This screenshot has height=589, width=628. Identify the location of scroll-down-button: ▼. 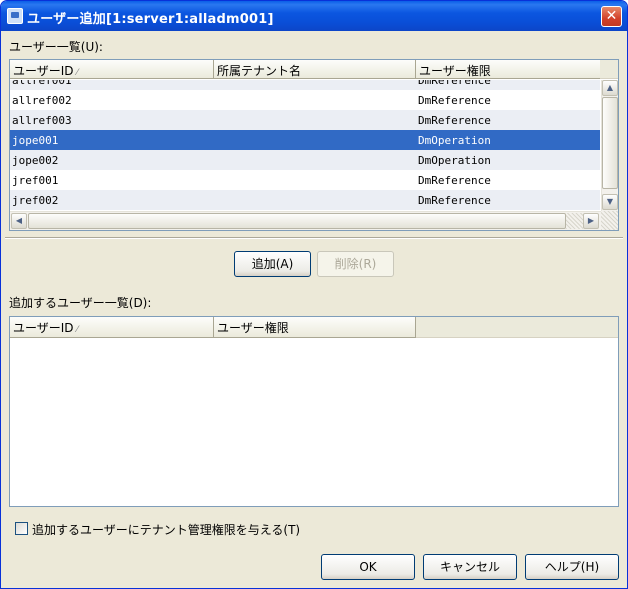
(610, 202).